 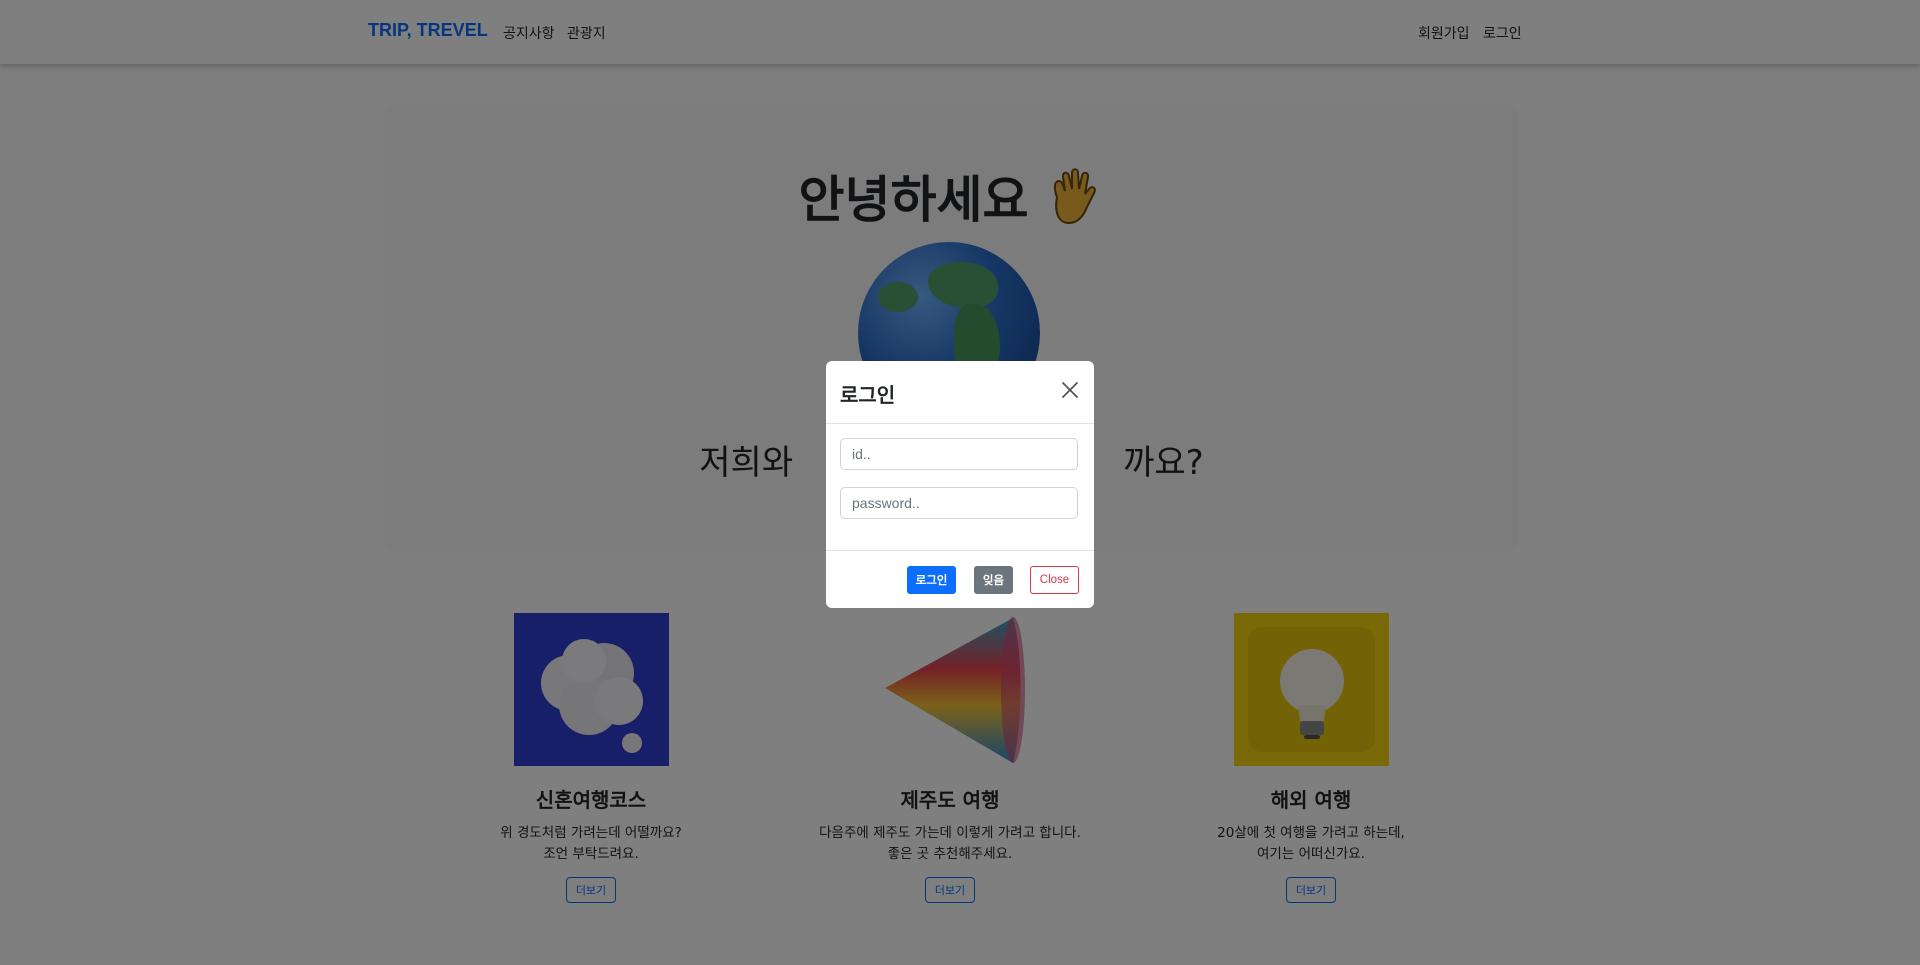 What do you see at coordinates (931, 580) in the screenshot?
I see `login-button: 로그인` at bounding box center [931, 580].